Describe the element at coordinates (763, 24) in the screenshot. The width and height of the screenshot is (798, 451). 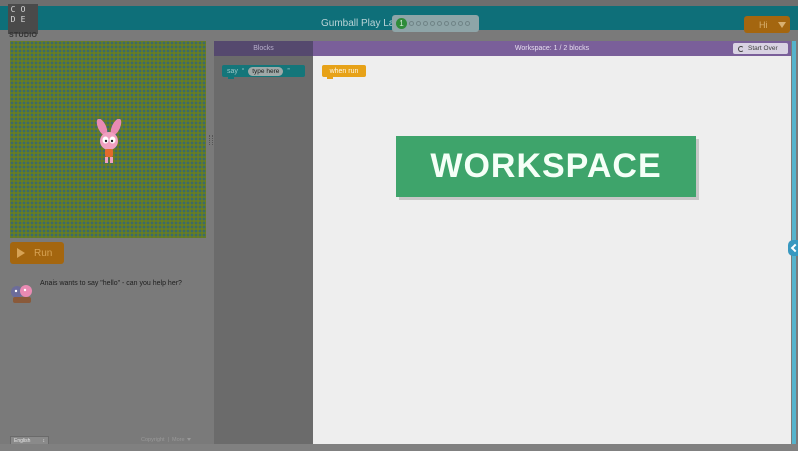
I see `user-menu-label: Hi` at that location.